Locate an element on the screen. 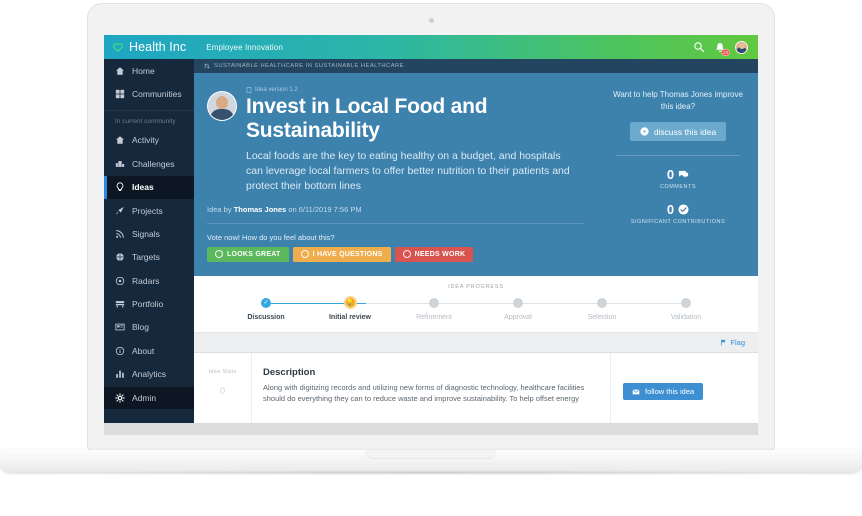 The width and height of the screenshot is (862, 516). sidebar-item-label: Challenges is located at coordinates (153, 163).